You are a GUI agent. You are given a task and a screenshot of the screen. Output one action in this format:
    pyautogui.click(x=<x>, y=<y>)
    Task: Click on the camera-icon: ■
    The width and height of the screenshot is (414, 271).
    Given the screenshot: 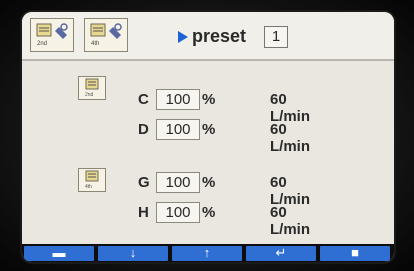 What is the action you would take?
    pyautogui.click(x=355, y=252)
    